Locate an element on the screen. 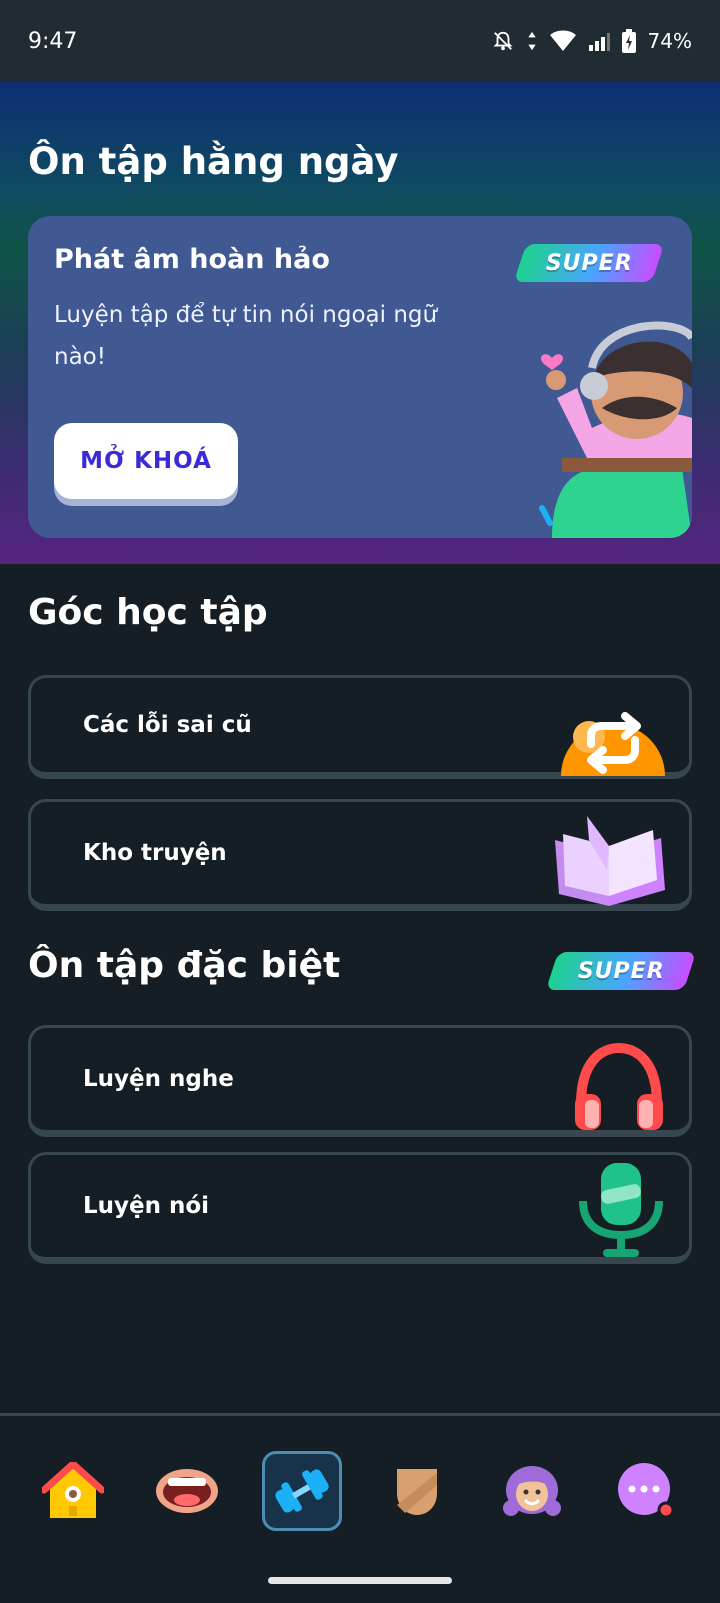  stories-label: Kho truyện is located at coordinates (155, 853).